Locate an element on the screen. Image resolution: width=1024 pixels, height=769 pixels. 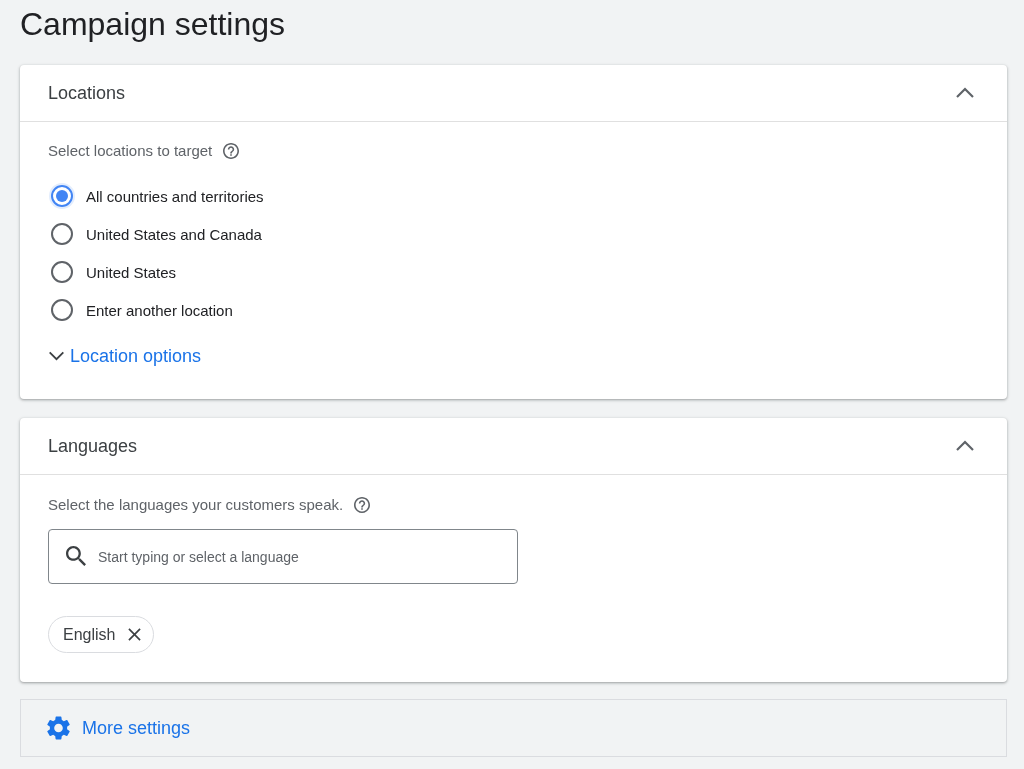
gear-icon is located at coordinates (58, 728).